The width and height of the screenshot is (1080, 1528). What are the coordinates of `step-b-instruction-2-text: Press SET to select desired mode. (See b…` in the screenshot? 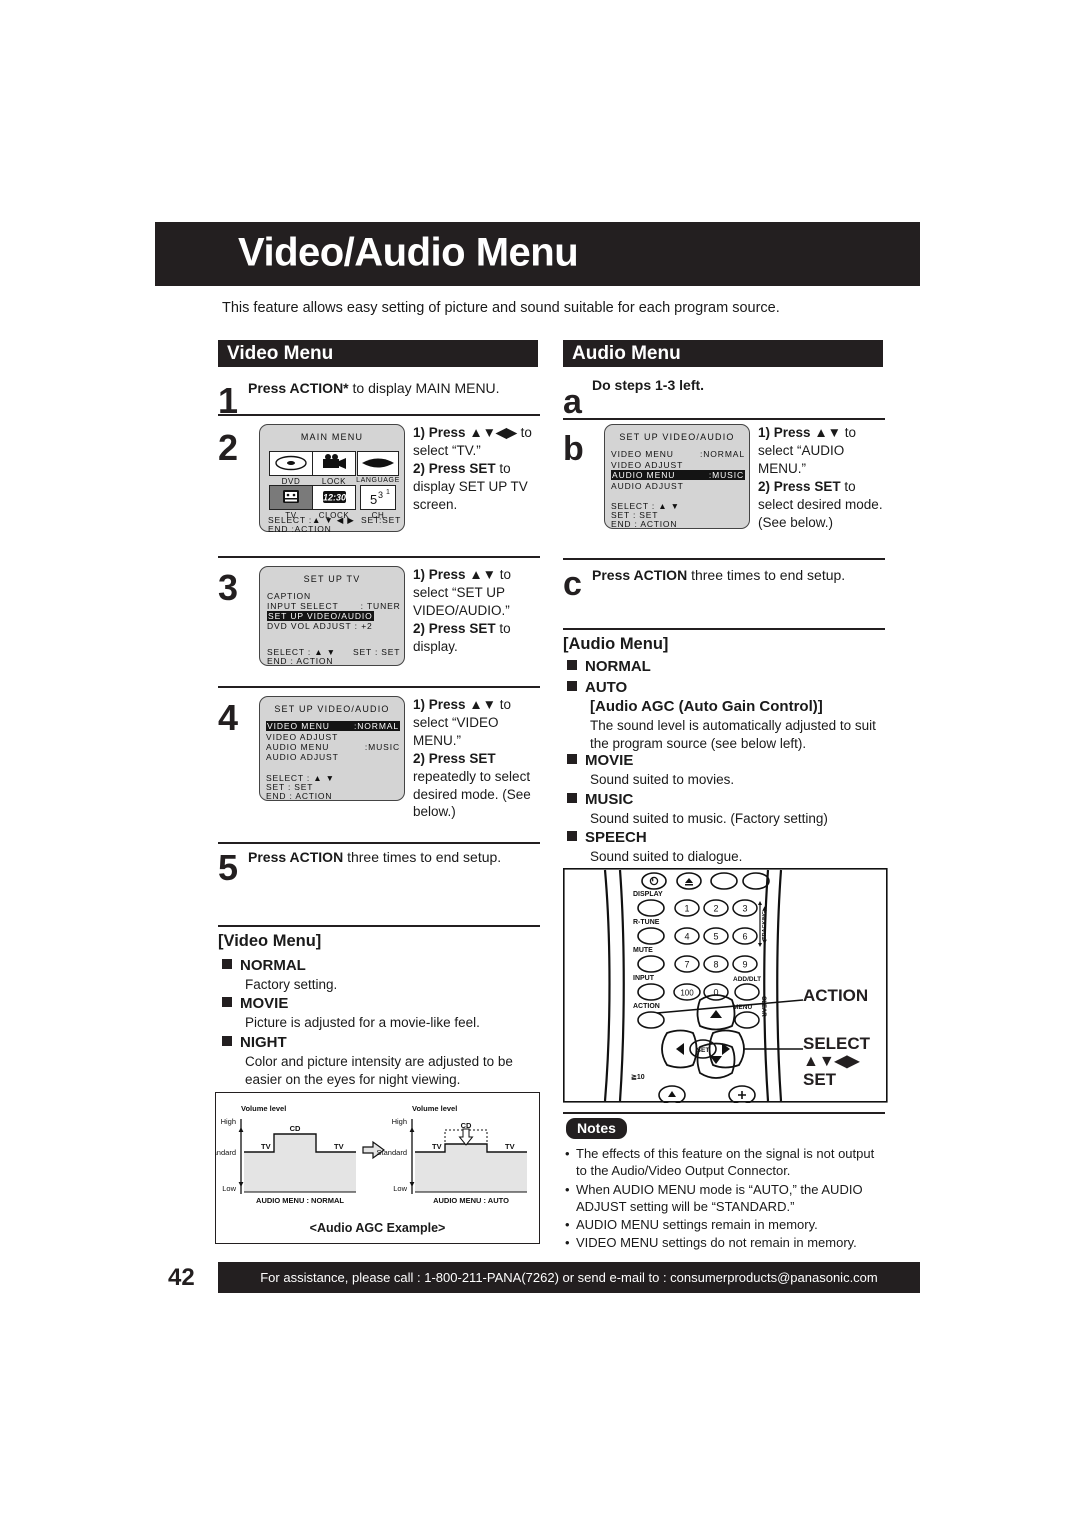 It's located at (820, 504).